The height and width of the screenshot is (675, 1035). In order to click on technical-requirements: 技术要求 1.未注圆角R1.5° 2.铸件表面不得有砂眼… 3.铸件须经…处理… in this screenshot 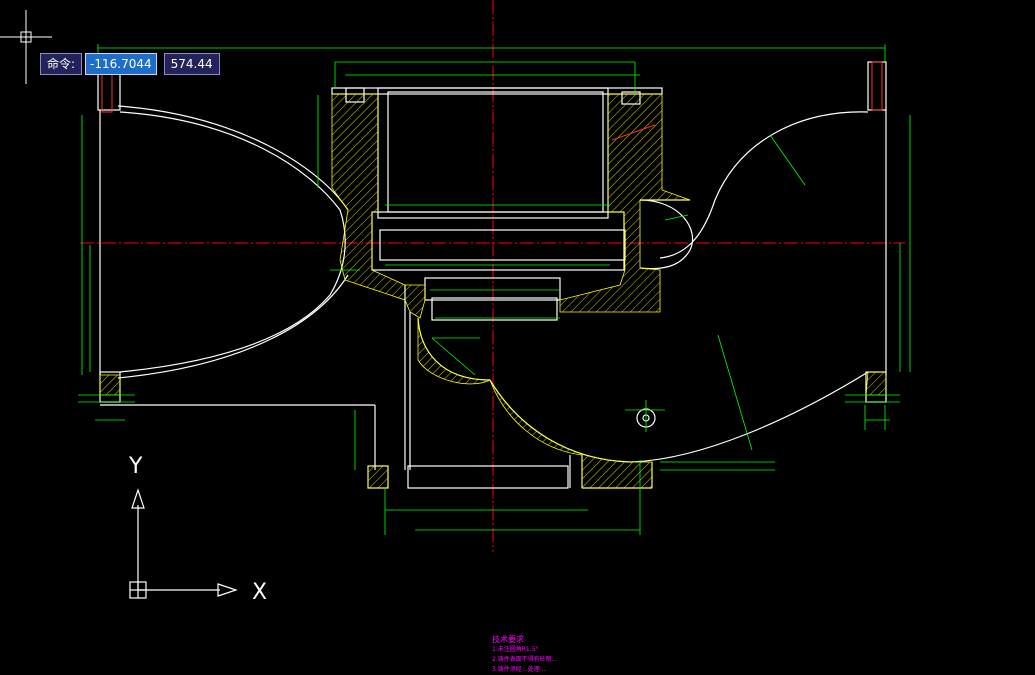, I will do `click(525, 654)`.